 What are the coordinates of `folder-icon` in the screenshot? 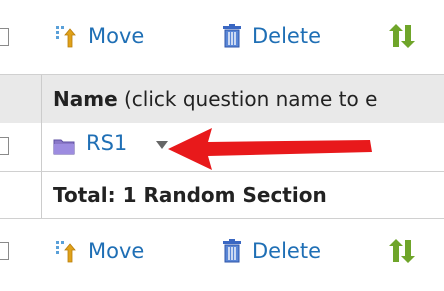 It's located at (64, 147).